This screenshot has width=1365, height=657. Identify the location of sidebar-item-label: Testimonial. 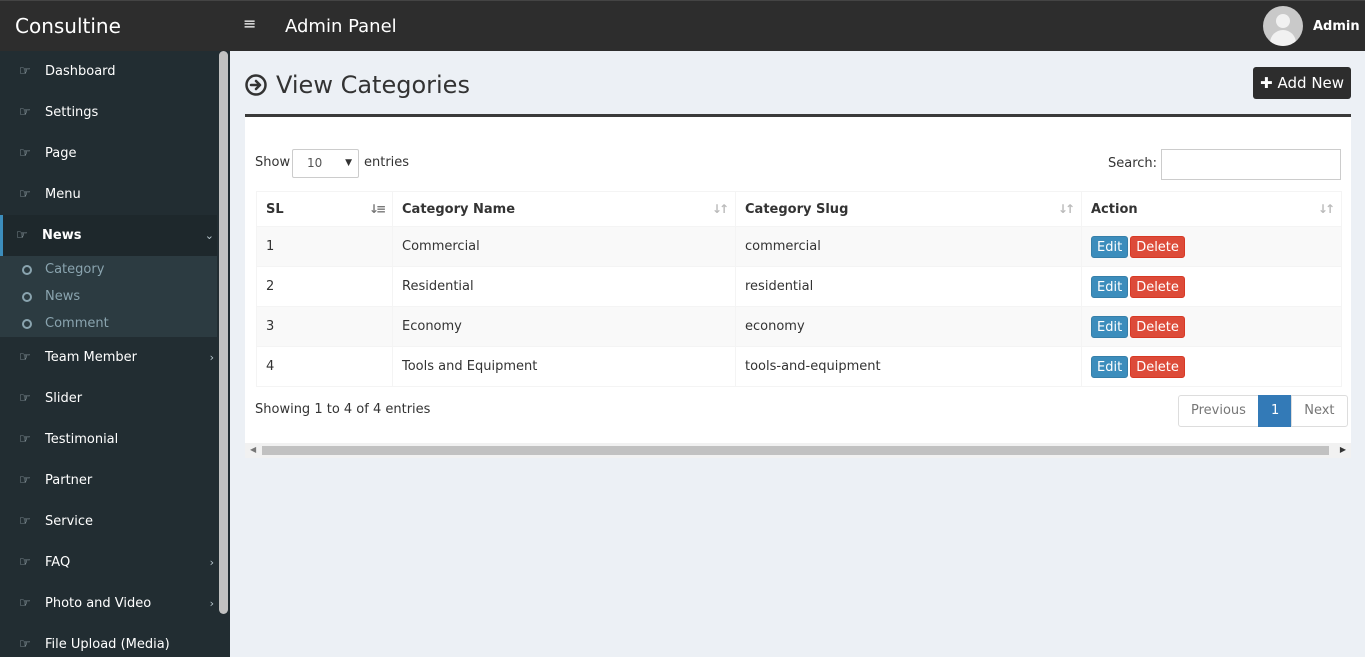
(82, 439).